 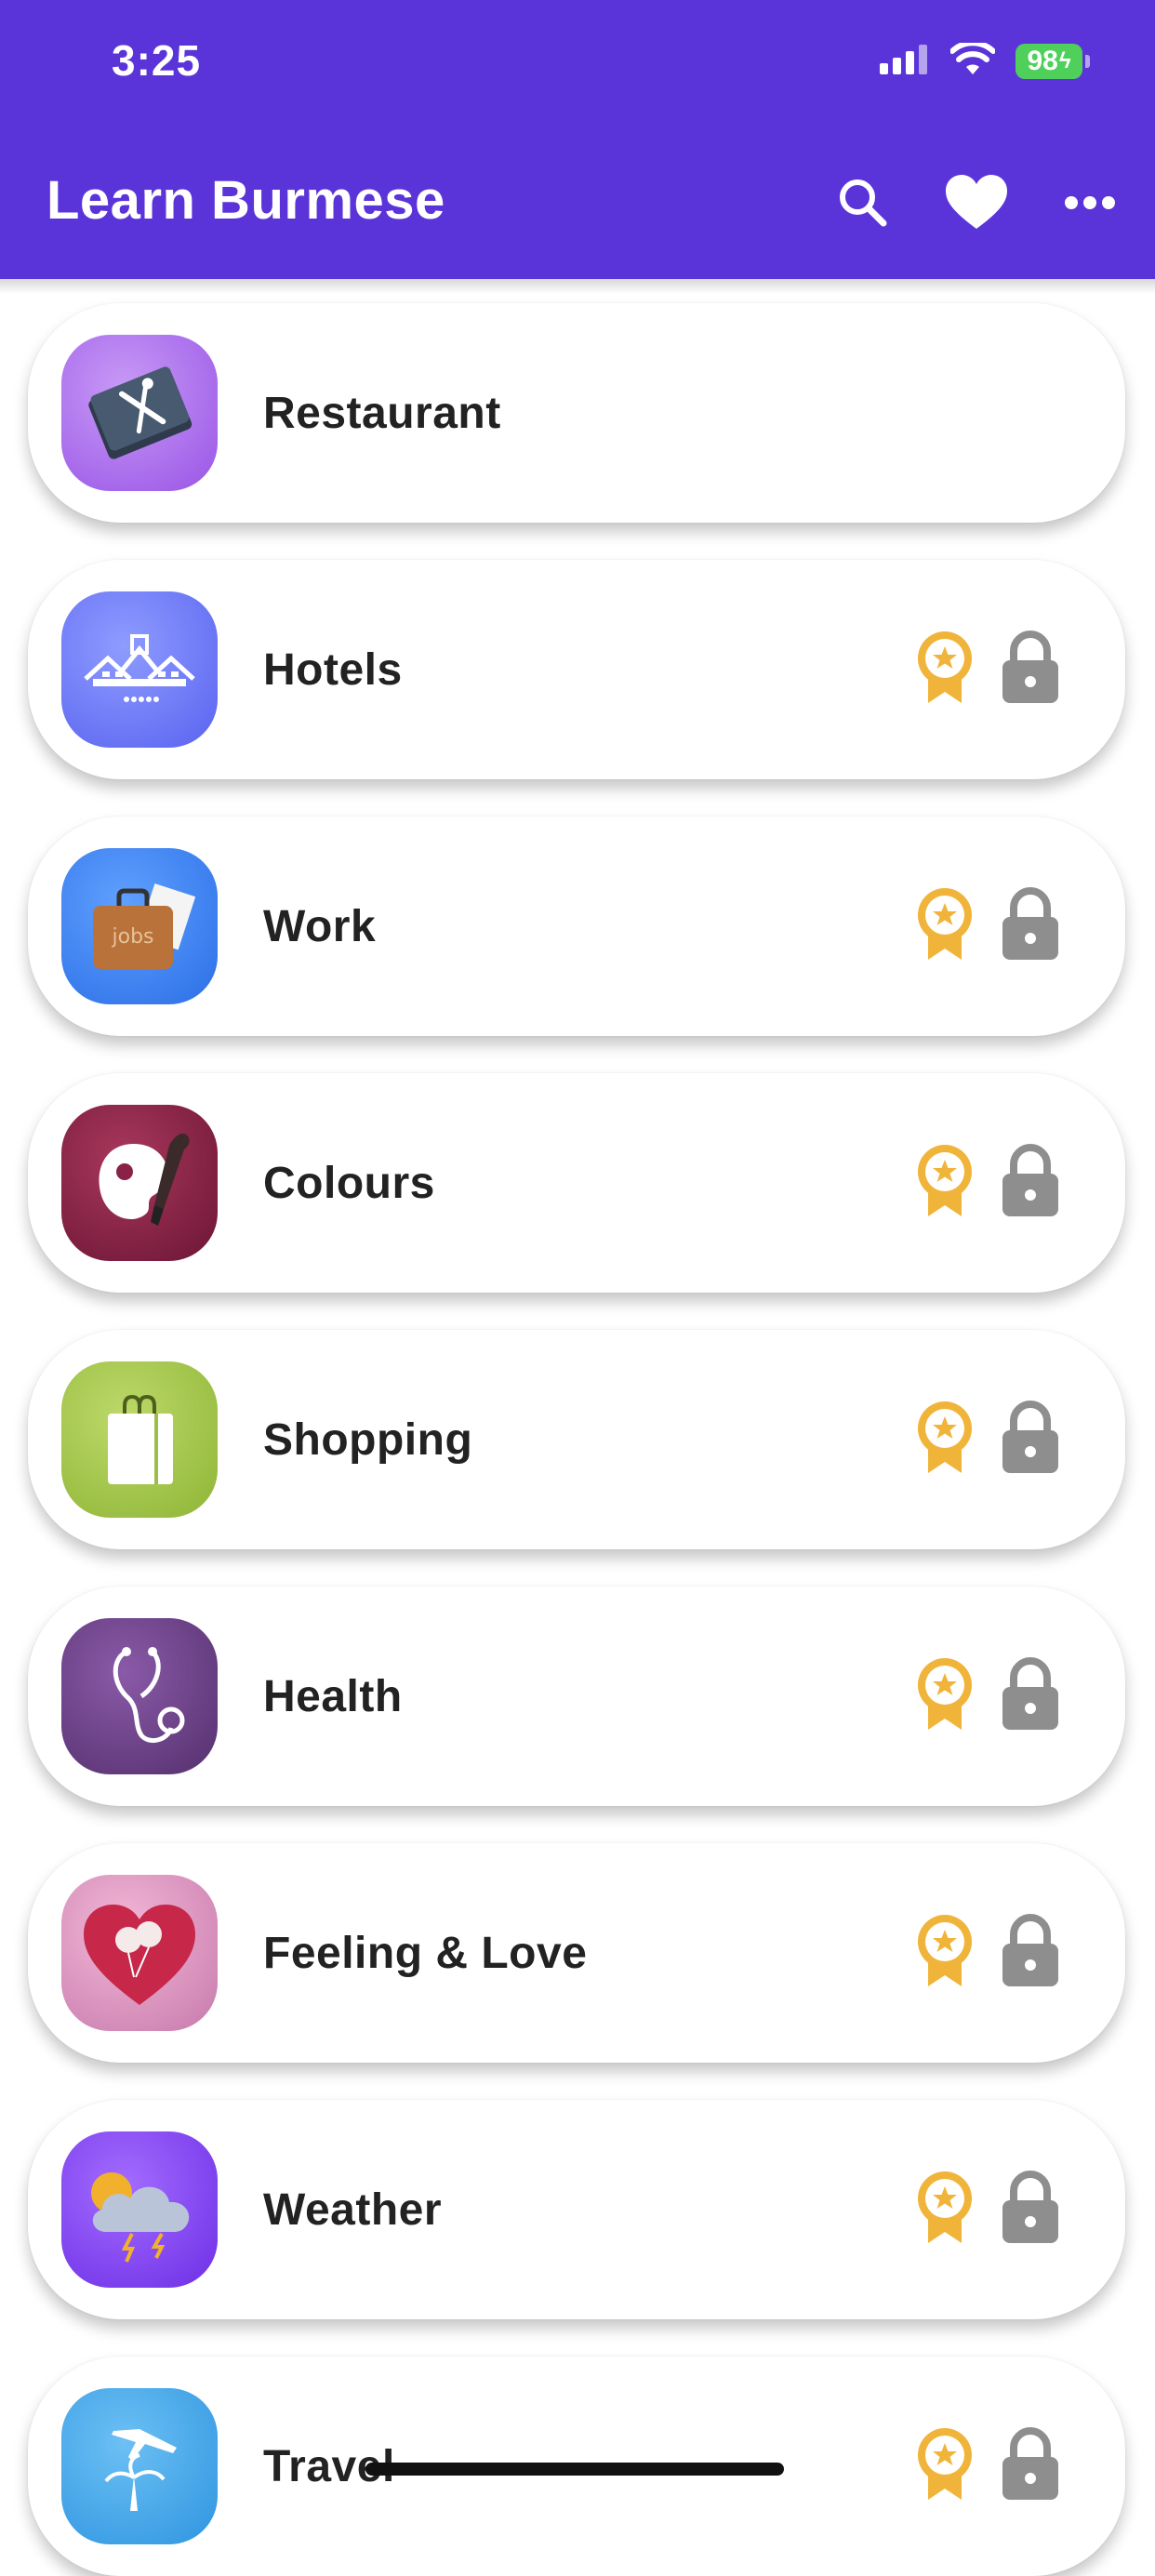 I want to click on svg-text: jobs, so click(x=133, y=937).